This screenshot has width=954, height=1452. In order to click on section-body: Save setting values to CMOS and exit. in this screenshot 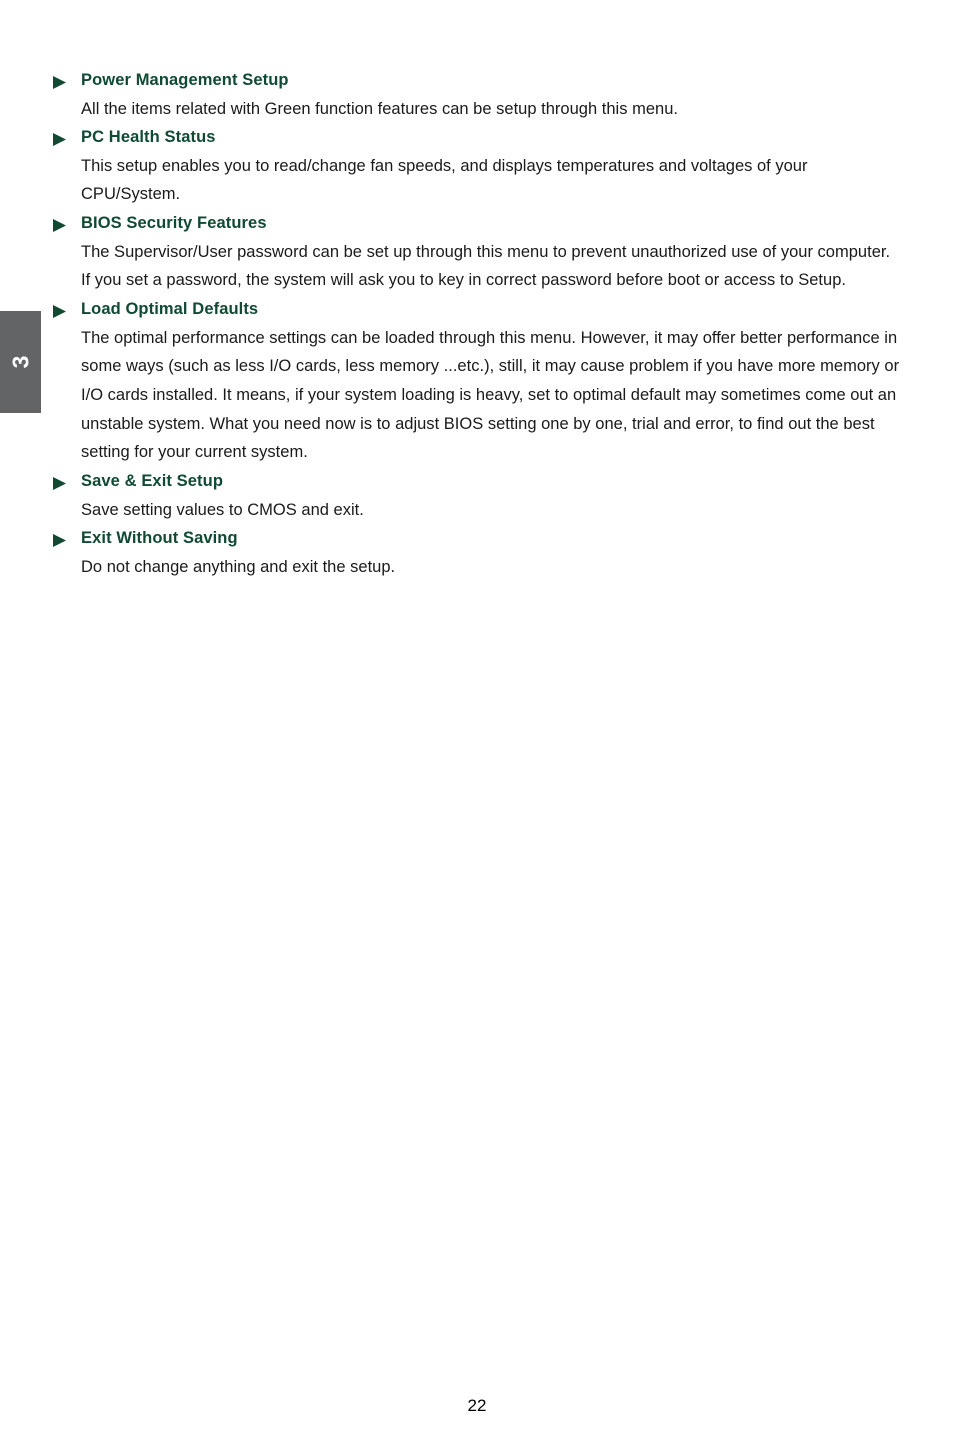, I will do `click(222, 509)`.